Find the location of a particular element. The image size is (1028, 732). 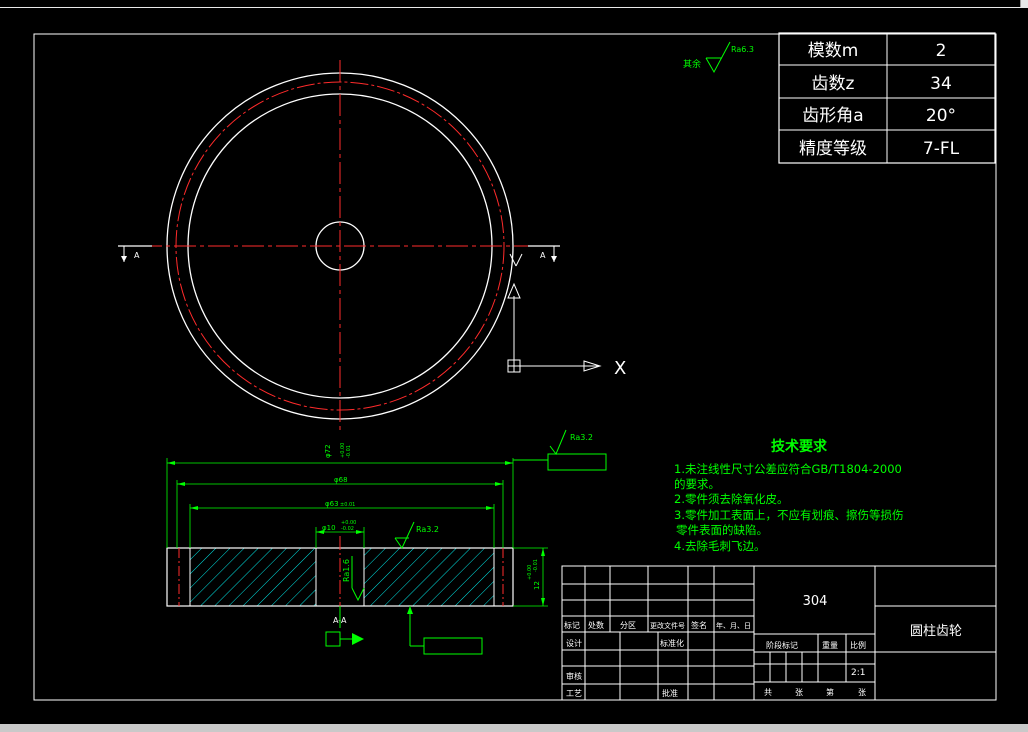

label-sheet: 张 is located at coordinates (862, 692).